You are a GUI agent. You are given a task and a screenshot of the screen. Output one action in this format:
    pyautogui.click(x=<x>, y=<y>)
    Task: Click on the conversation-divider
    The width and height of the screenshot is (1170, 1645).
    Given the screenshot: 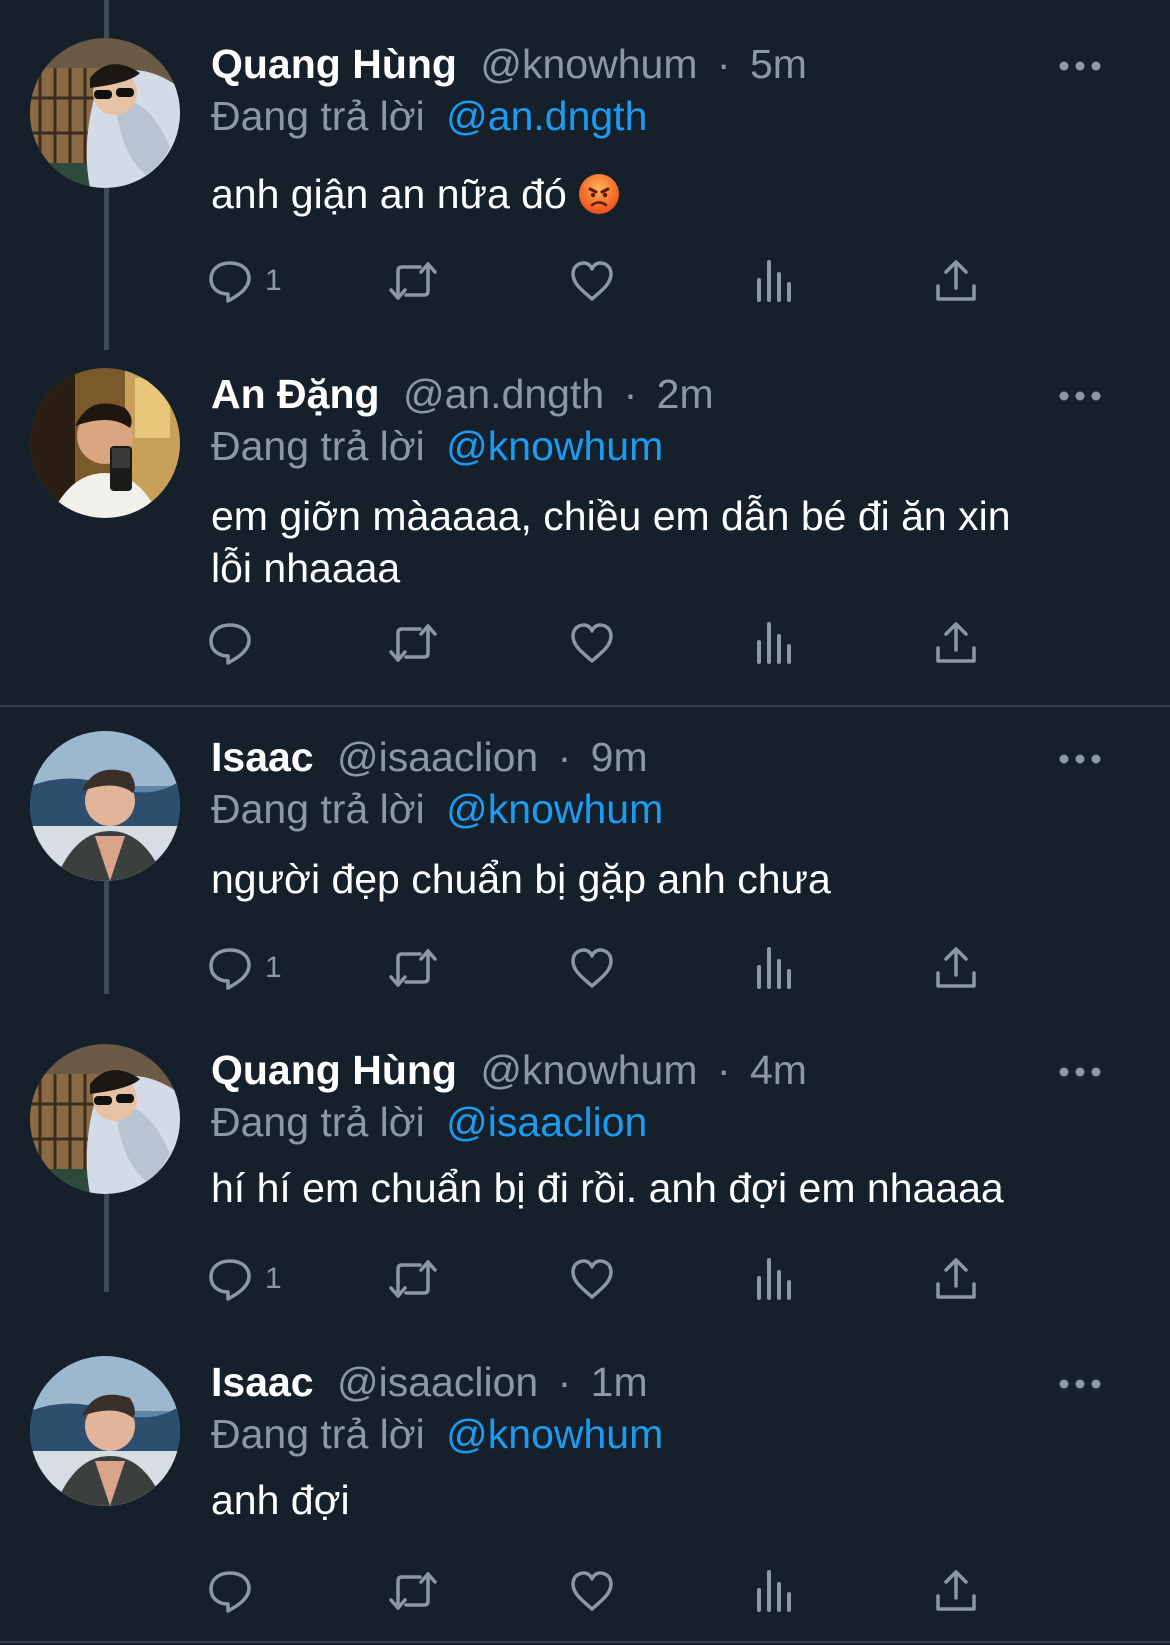 What is the action you would take?
    pyautogui.click(x=585, y=706)
    